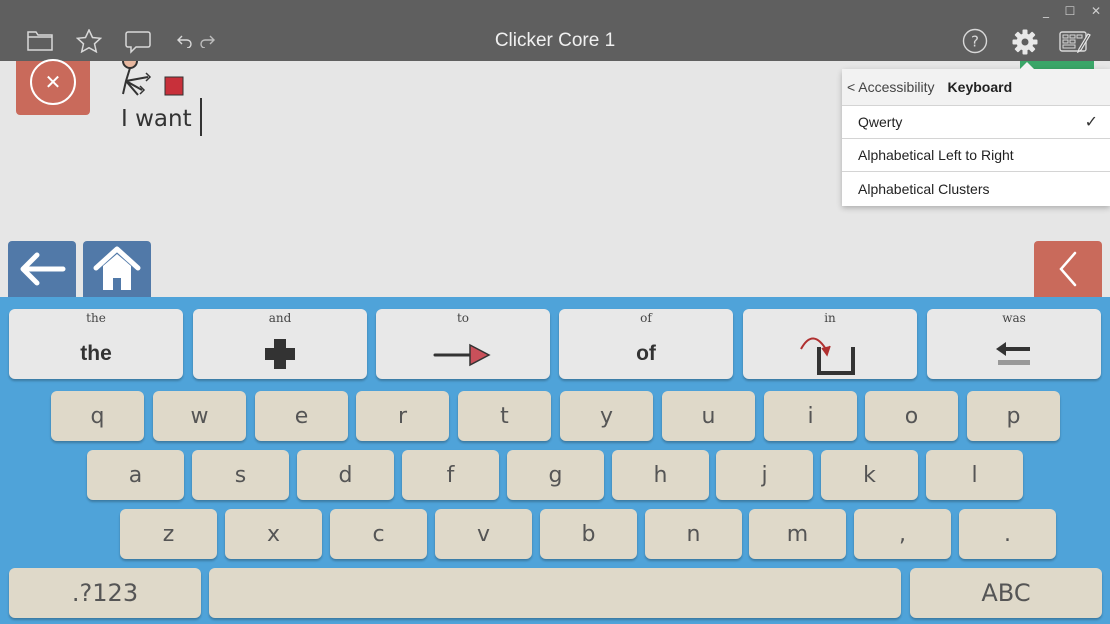 This screenshot has height=624, width=1110. What do you see at coordinates (646, 353) in the screenshot?
I see `word-key-display: of` at bounding box center [646, 353].